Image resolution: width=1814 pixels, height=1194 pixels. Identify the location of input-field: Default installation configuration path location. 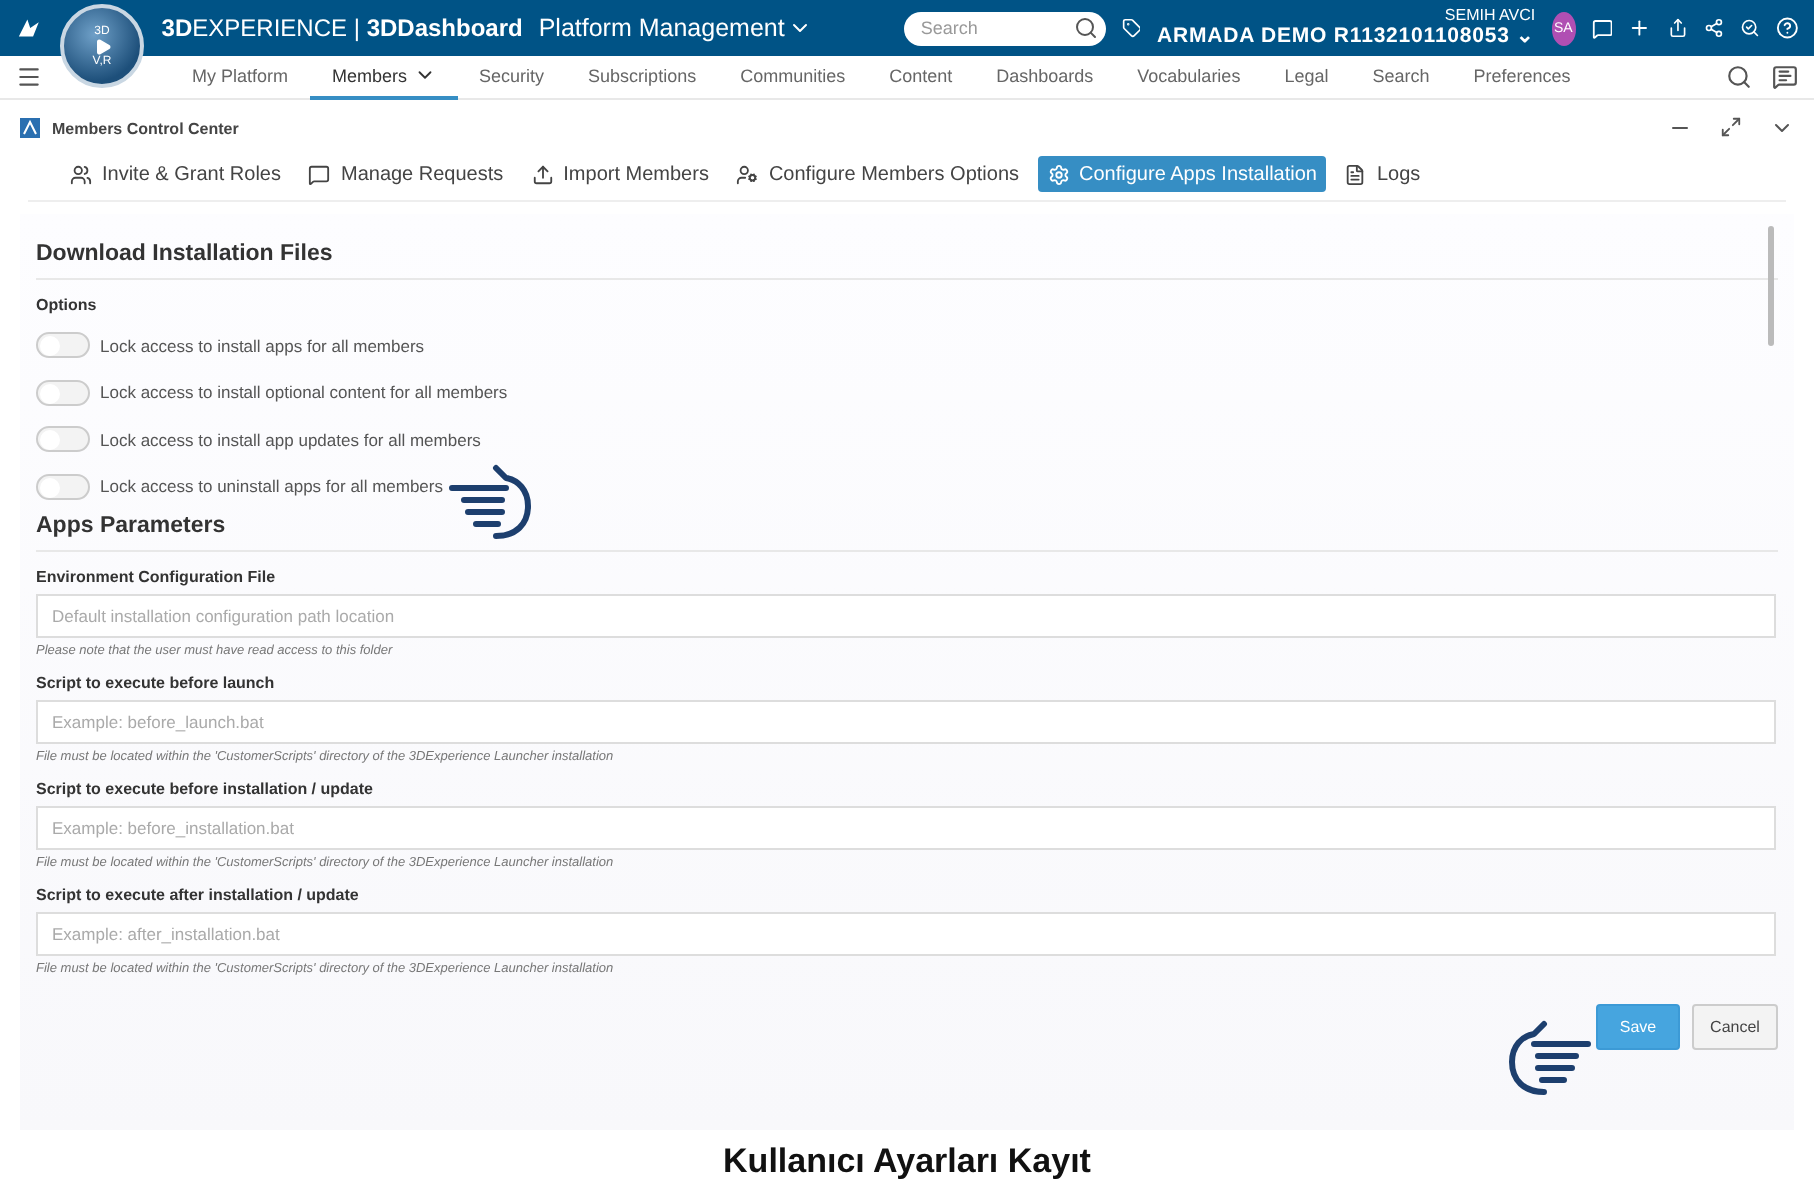
(906, 616).